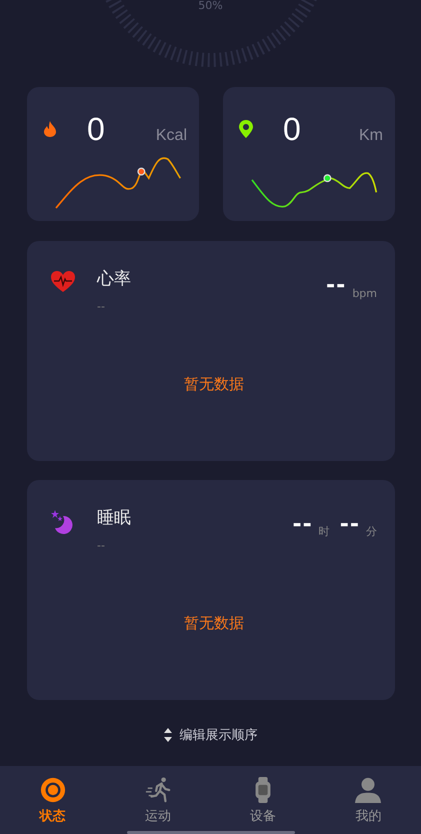  I want to click on reading-unit: bpm, so click(364, 293).